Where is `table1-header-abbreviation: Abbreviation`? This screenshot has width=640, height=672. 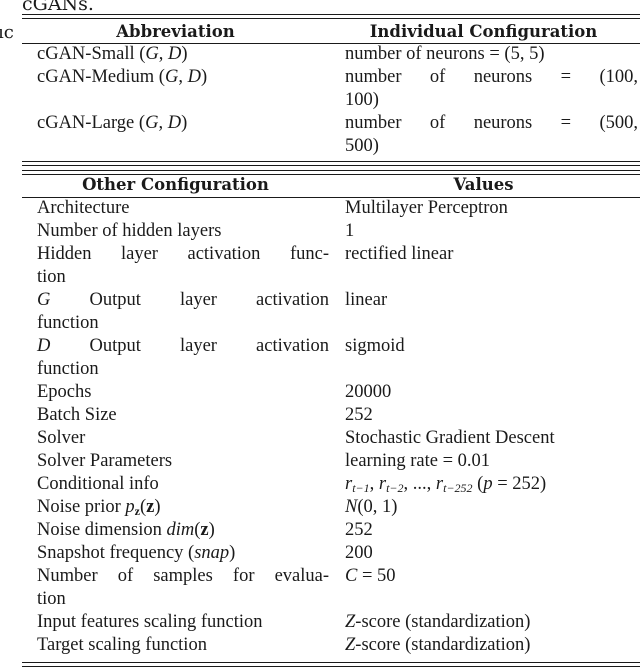
table1-header-abbreviation: Abbreviation is located at coordinates (175, 31).